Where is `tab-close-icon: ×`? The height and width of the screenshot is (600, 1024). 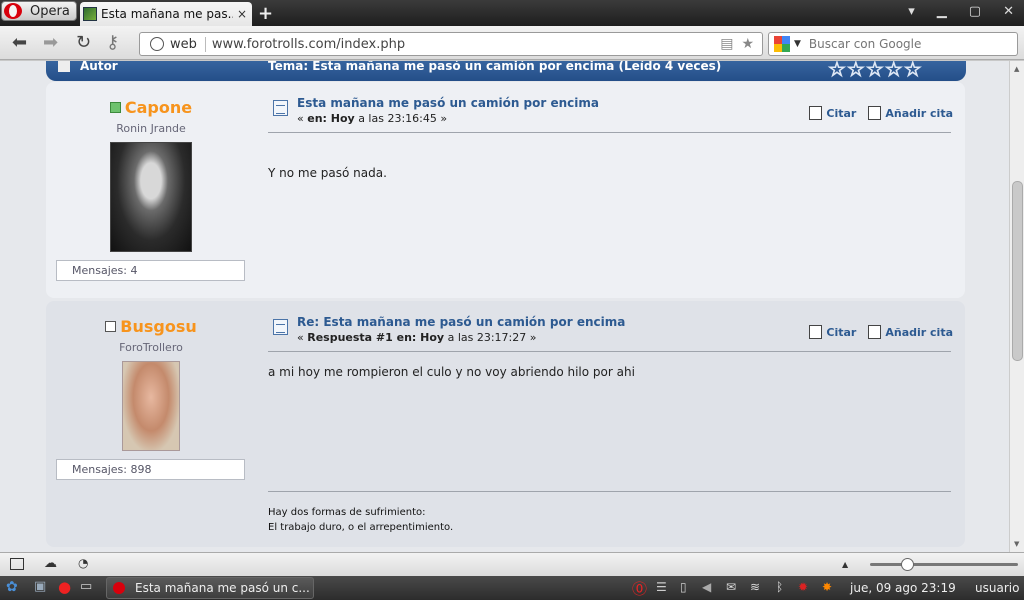 tab-close-icon: × is located at coordinates (242, 14).